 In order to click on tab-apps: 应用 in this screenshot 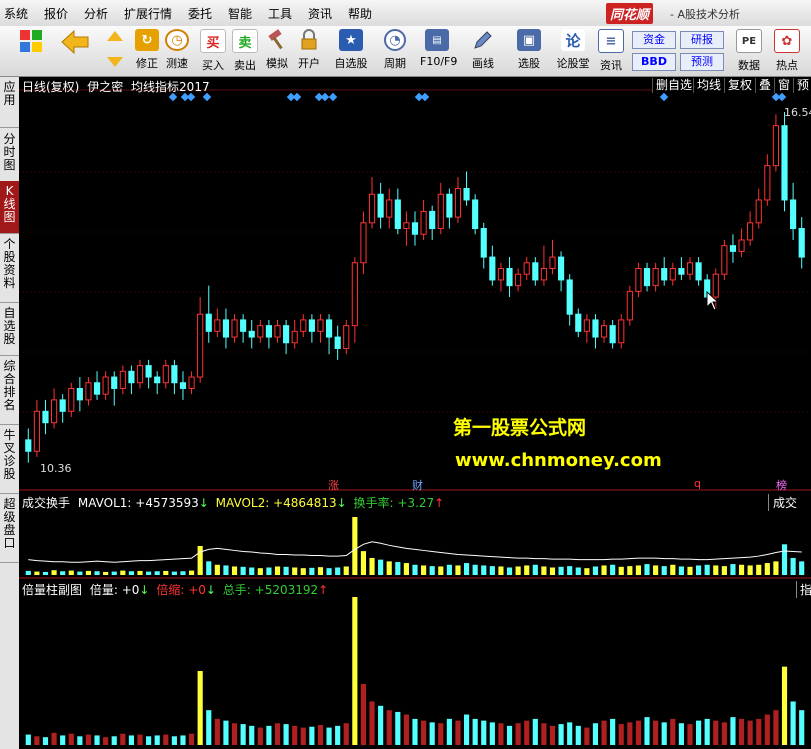, I will do `click(9, 102)`.